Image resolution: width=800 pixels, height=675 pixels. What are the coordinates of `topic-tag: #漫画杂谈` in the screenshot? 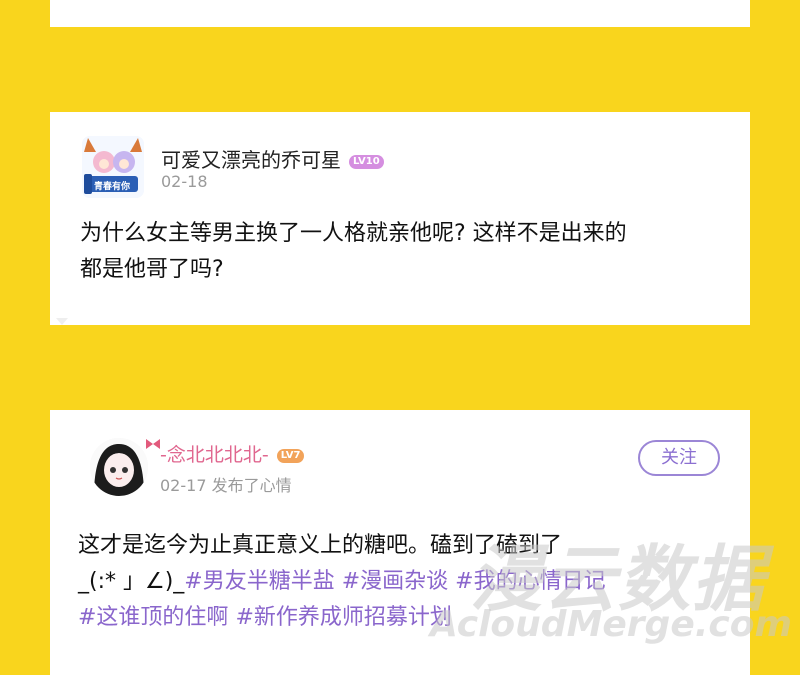 It's located at (395, 581).